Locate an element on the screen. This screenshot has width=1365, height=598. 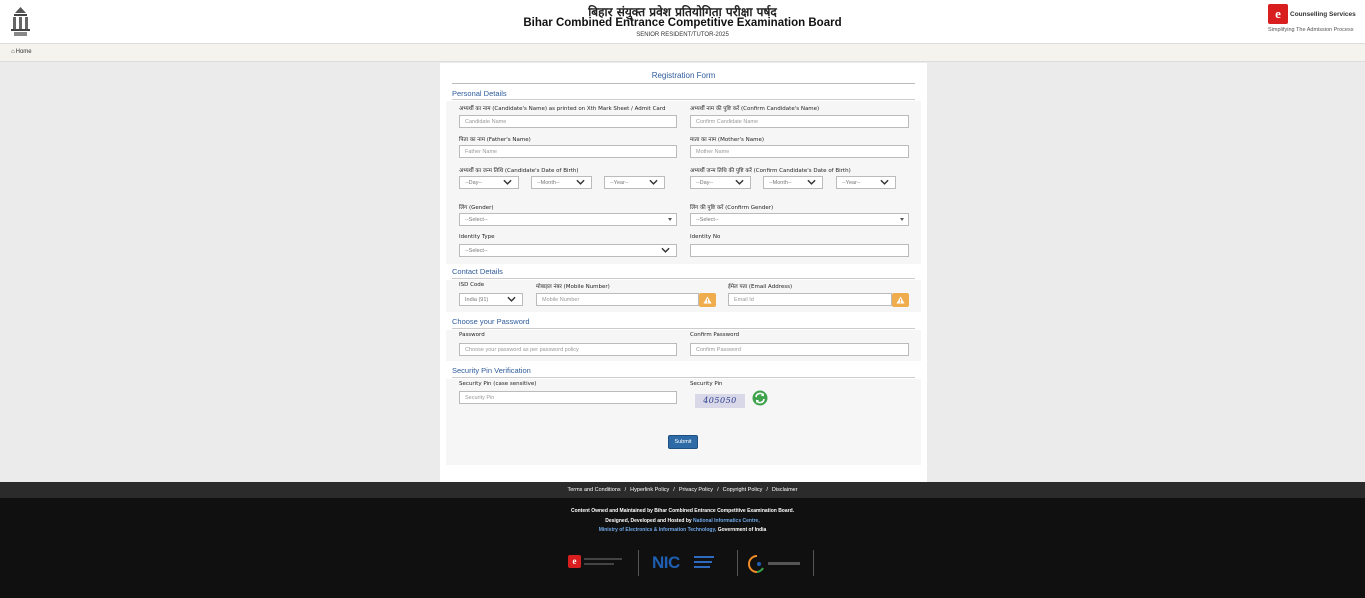
confirm-dob-day-value: --Day-- is located at coordinates (705, 183).